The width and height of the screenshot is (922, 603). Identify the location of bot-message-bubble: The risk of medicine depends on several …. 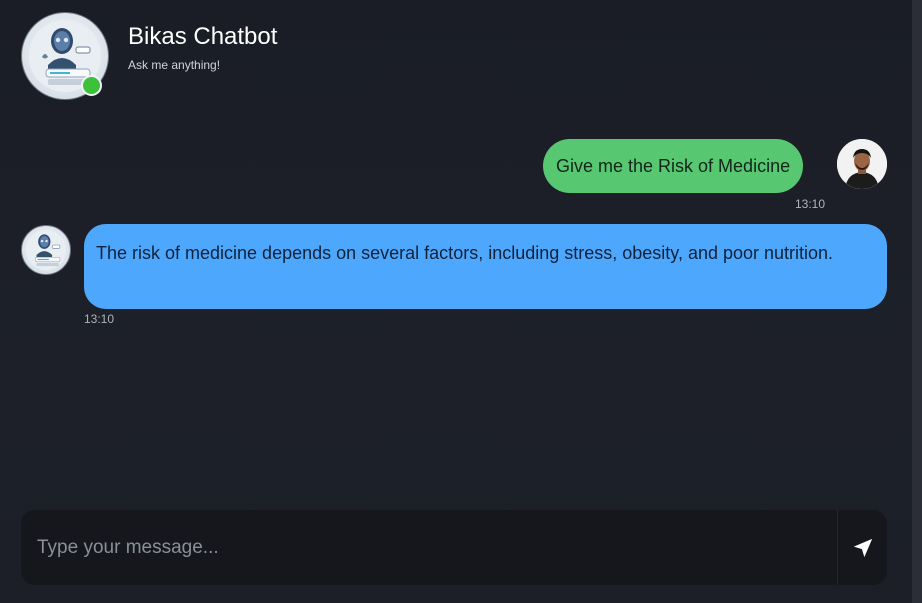
(485, 266).